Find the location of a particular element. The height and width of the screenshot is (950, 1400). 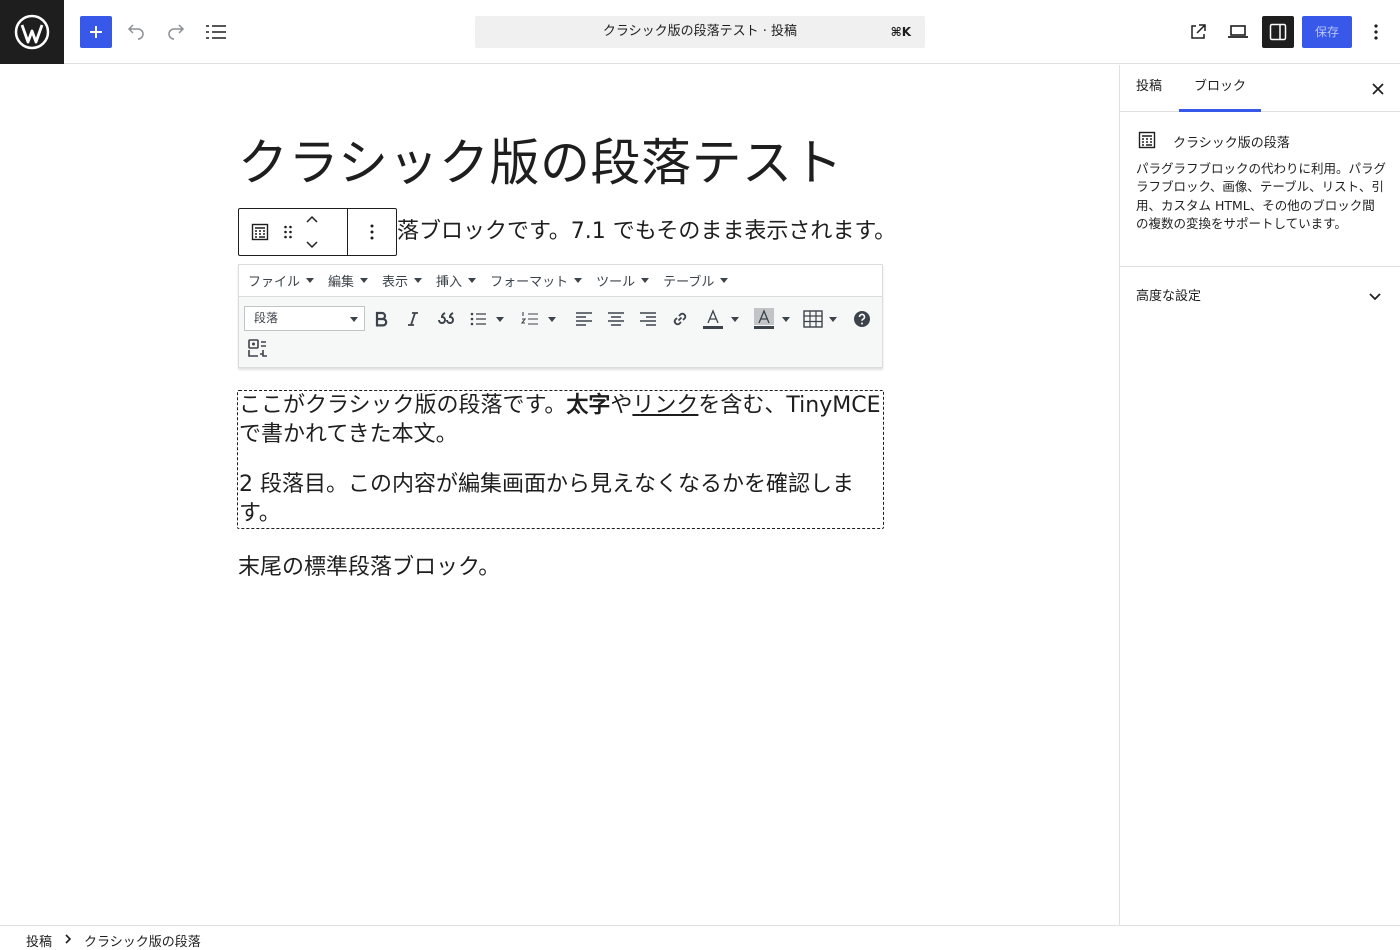

editor-header: クラシック版の段落テスト · 投稿 ⌘K 保存 is located at coordinates (700, 32).